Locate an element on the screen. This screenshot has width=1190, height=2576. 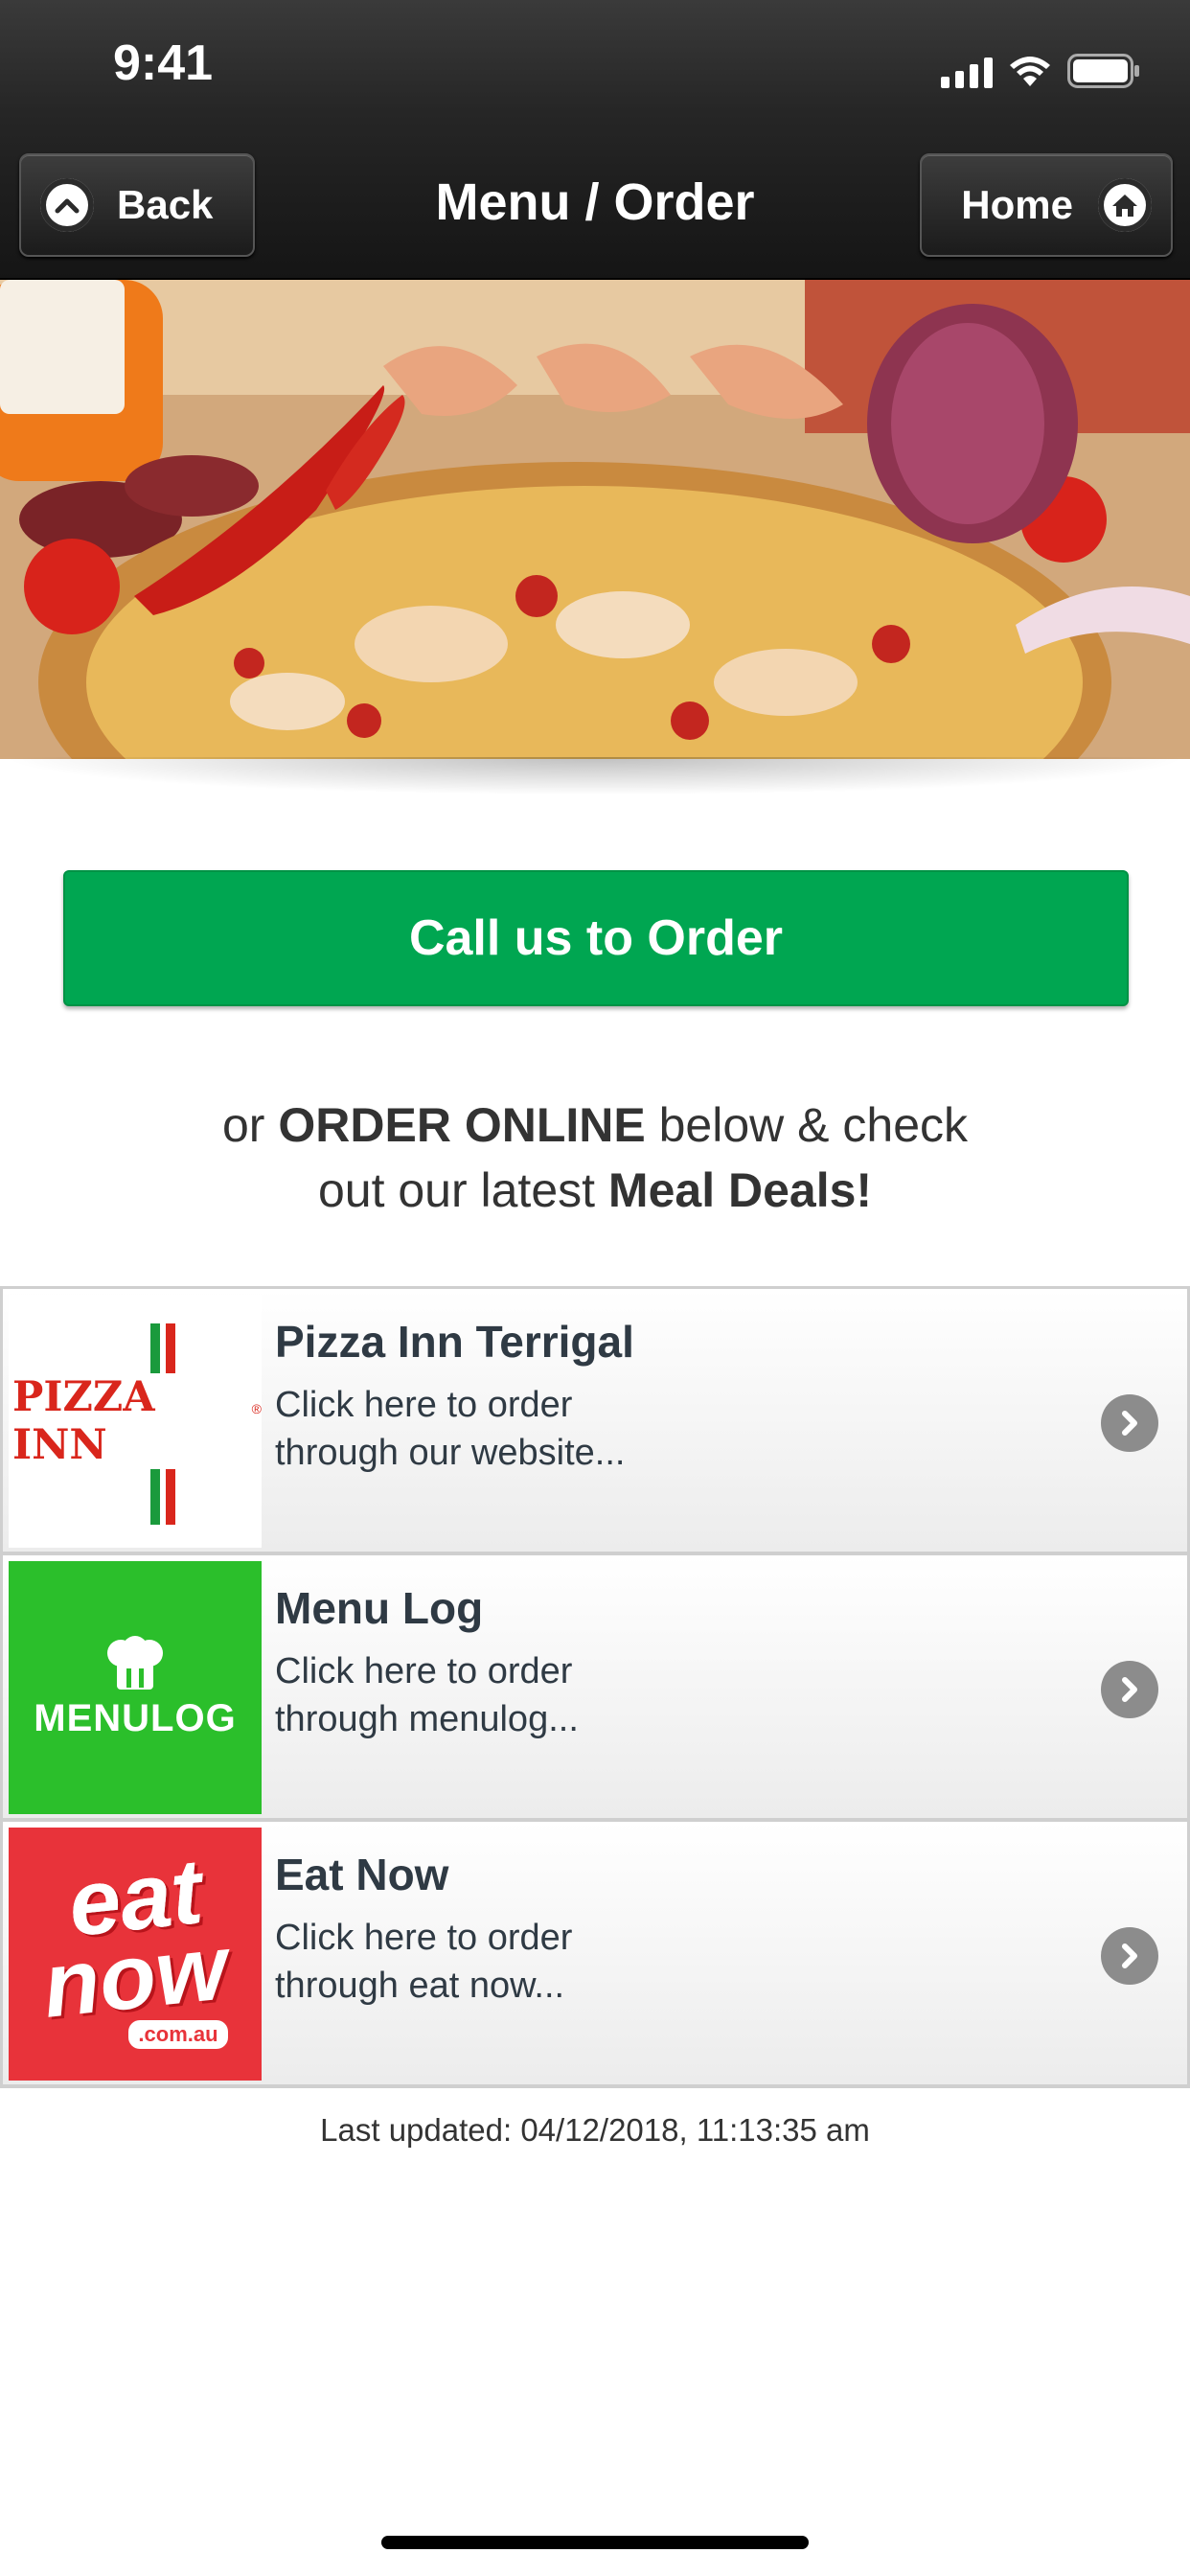
hero-shadow is located at coordinates (595, 776).